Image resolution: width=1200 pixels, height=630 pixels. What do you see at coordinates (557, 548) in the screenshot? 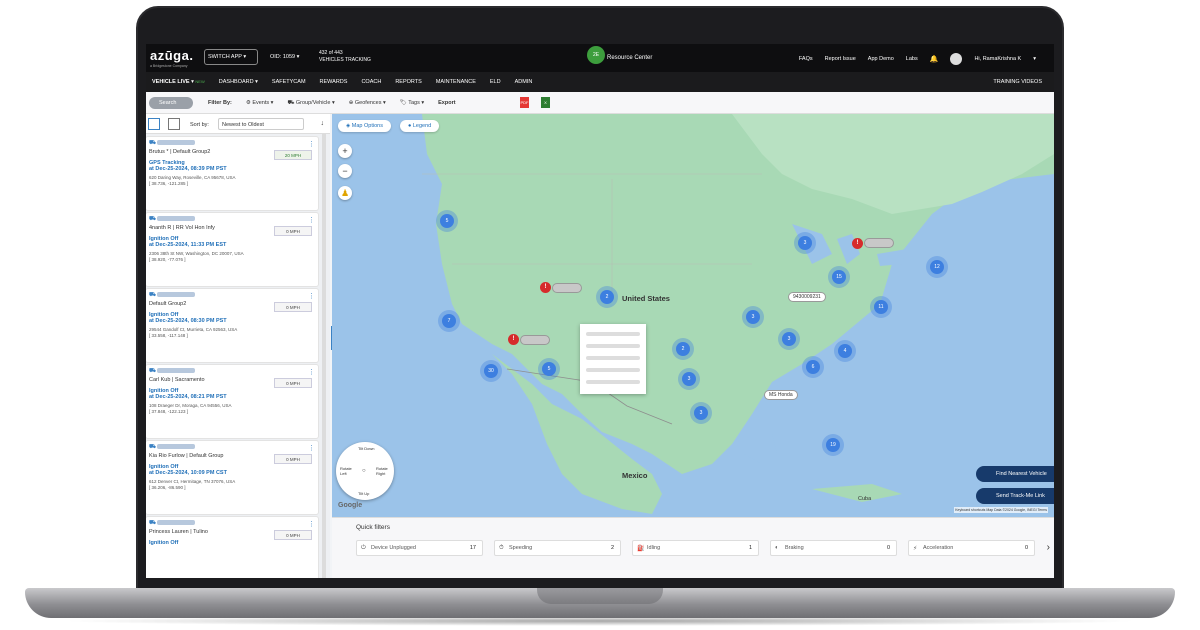
I see `quick-filter-item: ⏱ Speeding 2` at bounding box center [557, 548].